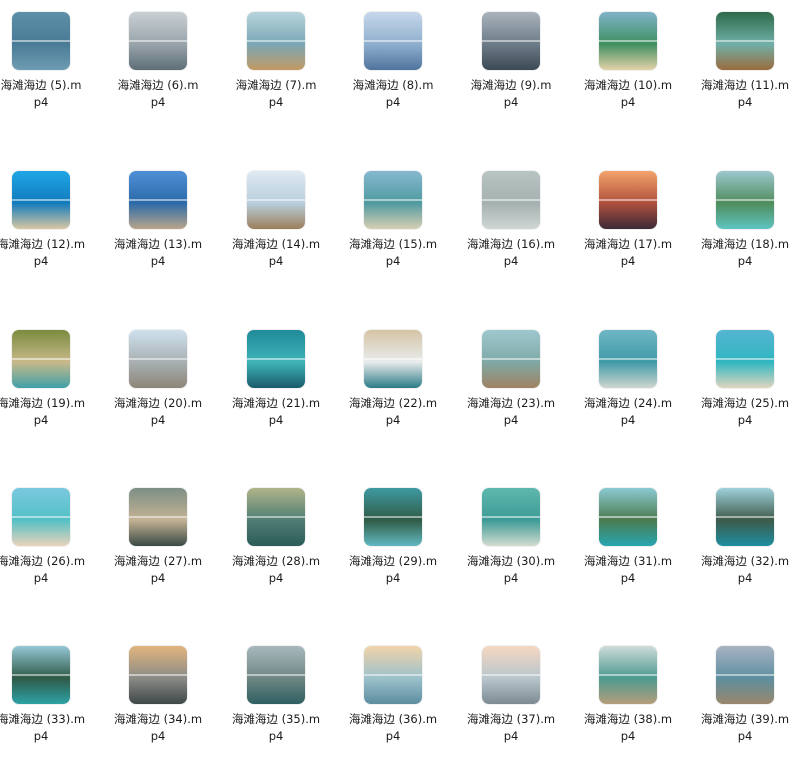 The height and width of the screenshot is (764, 800). Describe the element at coordinates (393, 85) in the screenshot. I see `file-name-line-1: 海滩海边 (8).m` at that location.